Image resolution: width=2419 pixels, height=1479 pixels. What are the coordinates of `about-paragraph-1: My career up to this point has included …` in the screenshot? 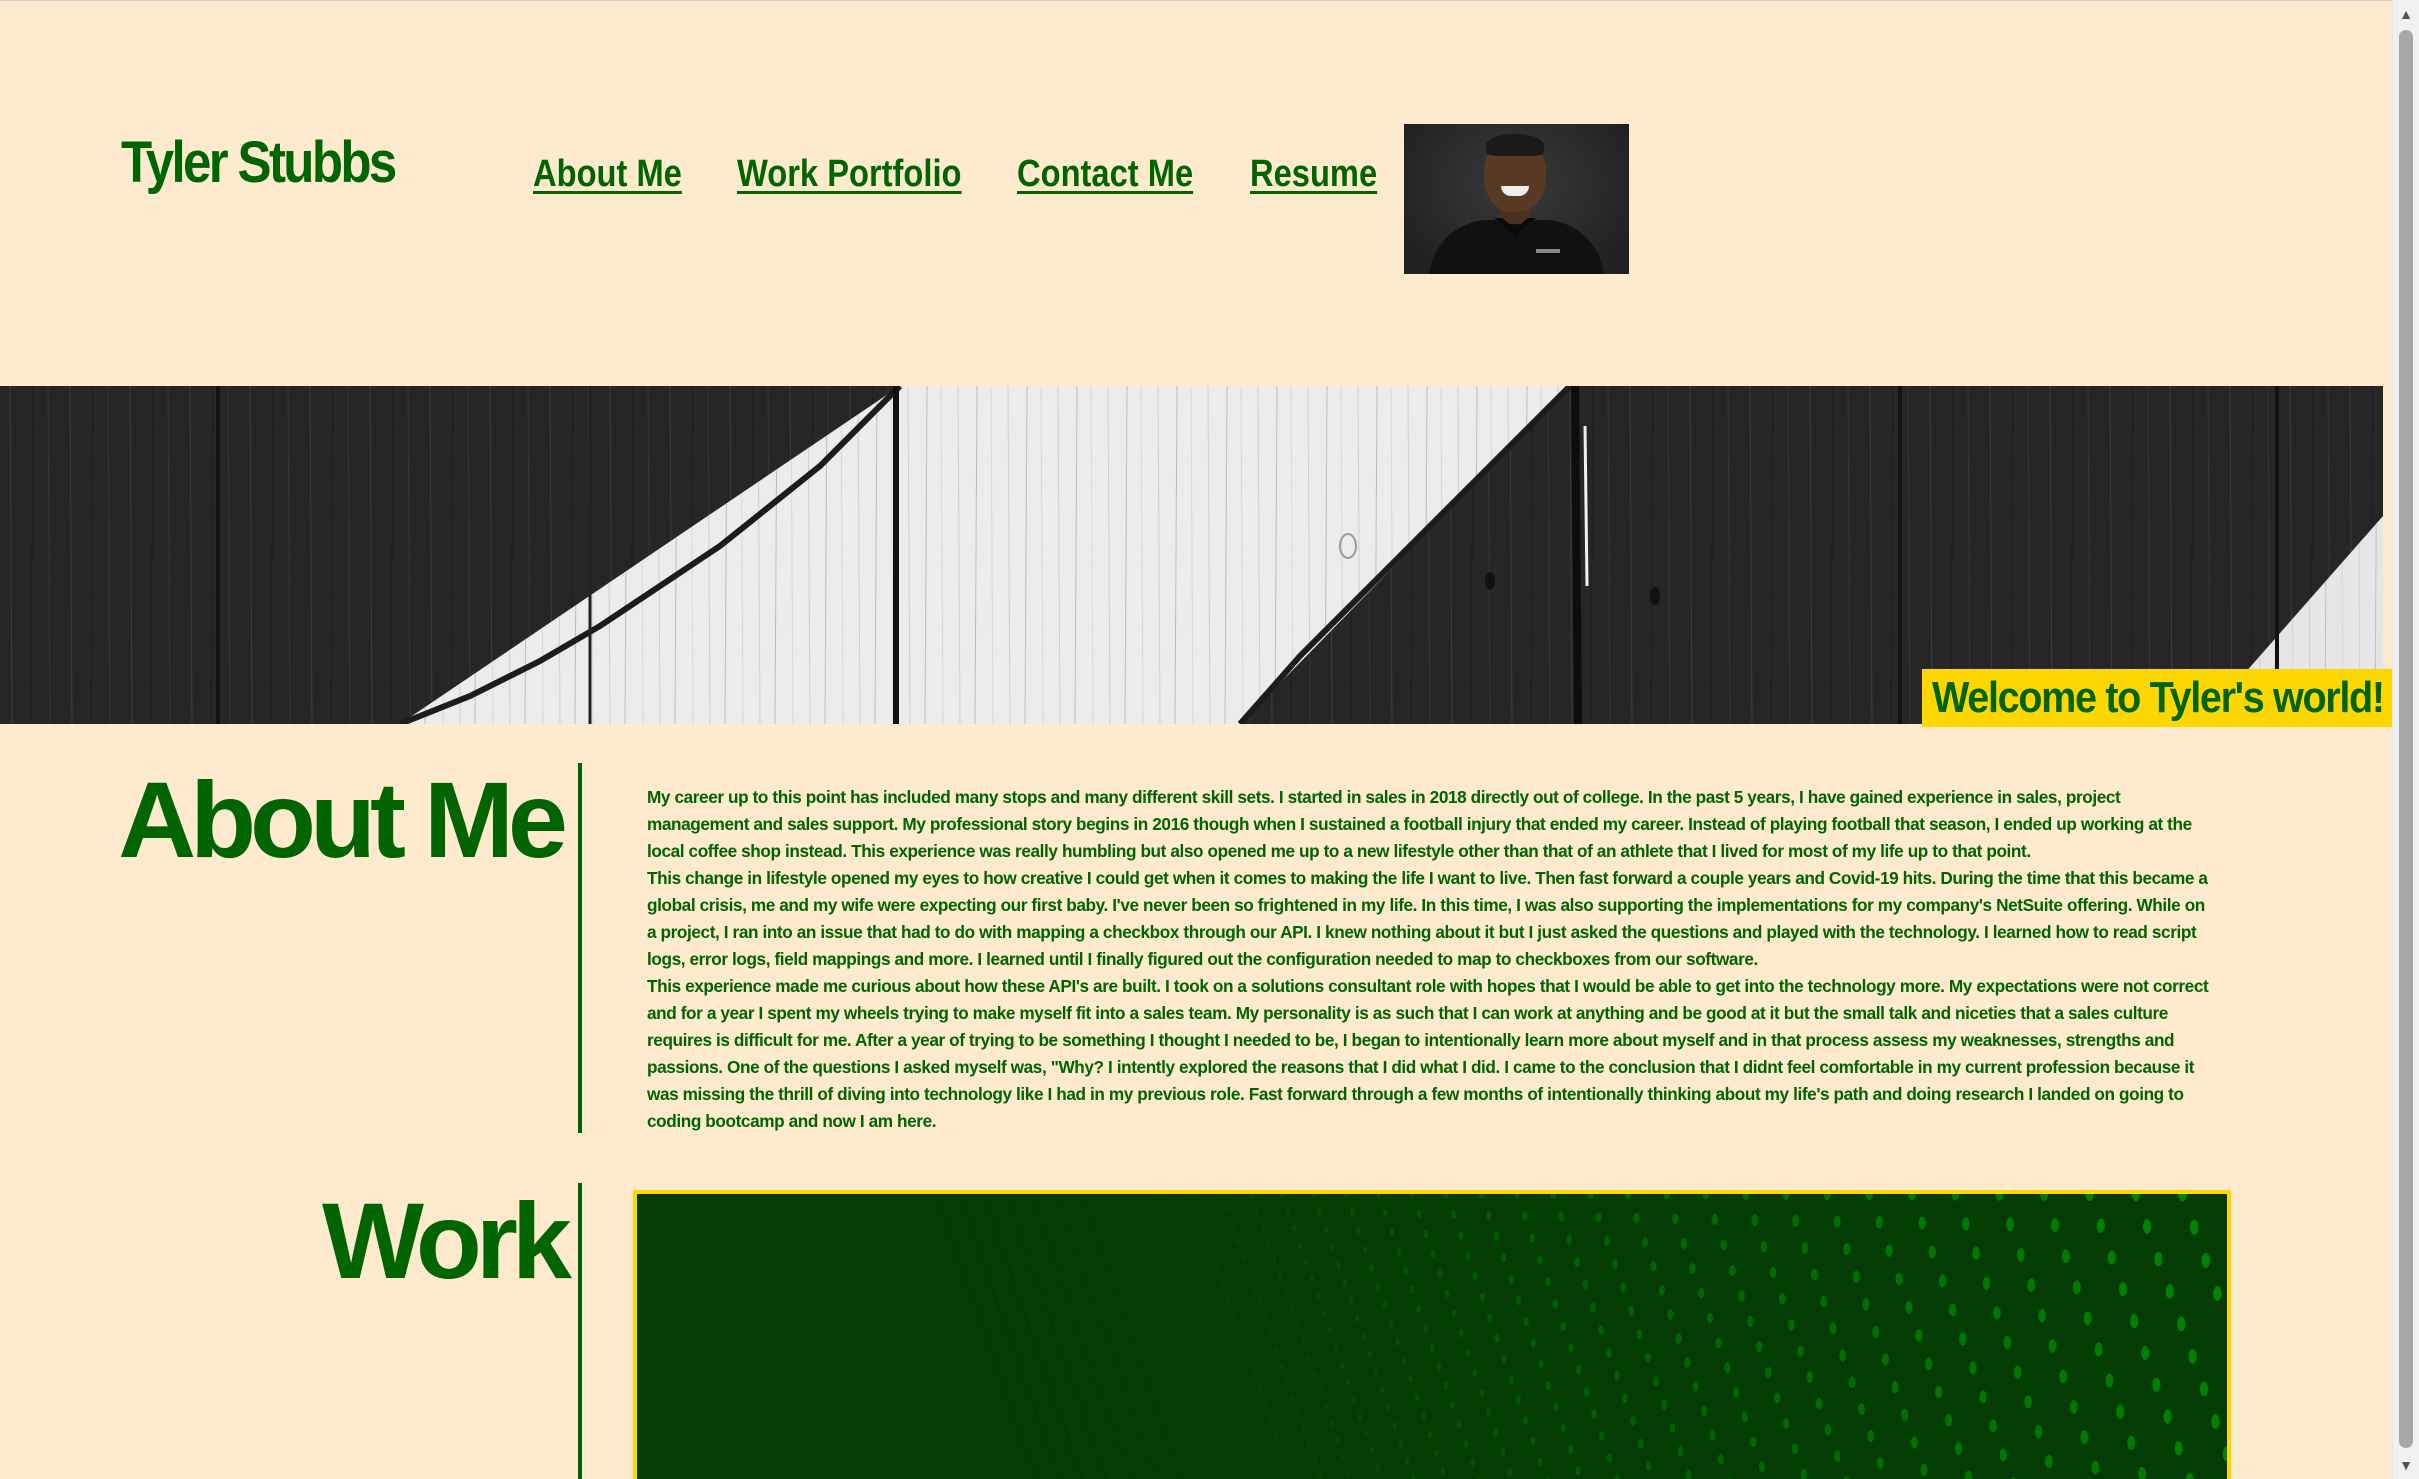 It's located at (1419, 824).